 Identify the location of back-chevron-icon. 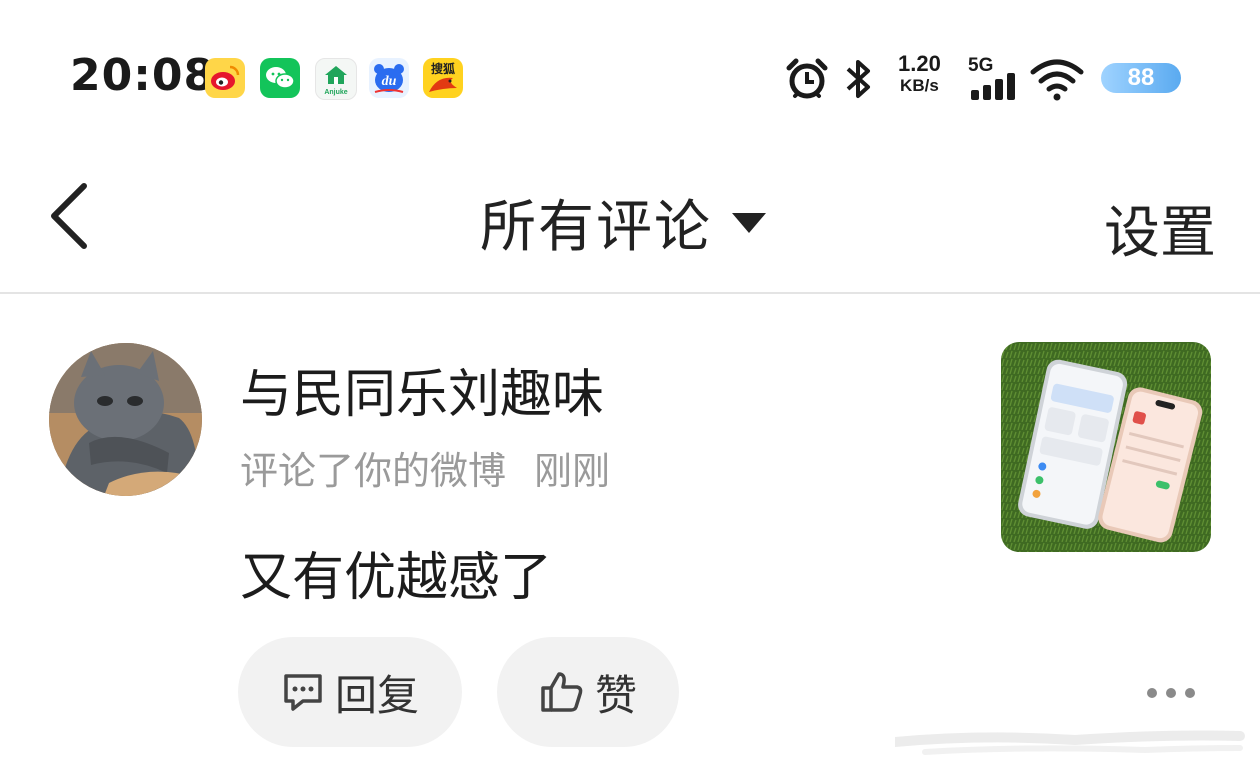
(69, 216).